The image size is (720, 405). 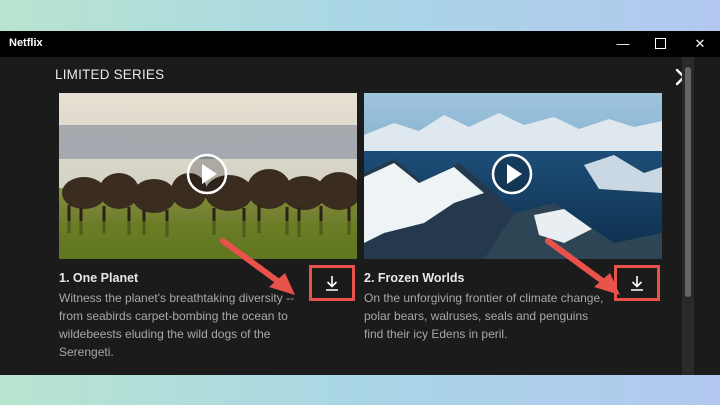 I want to click on title-bar: Netflix — ✕, so click(x=360, y=44).